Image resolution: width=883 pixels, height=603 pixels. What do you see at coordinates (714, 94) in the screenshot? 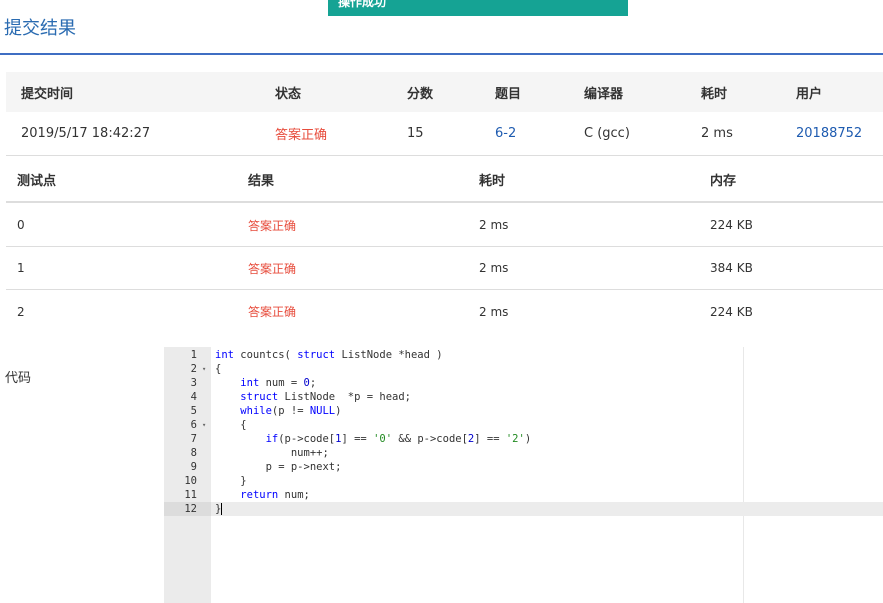
I see `header-elapsed: 耗时` at bounding box center [714, 94].